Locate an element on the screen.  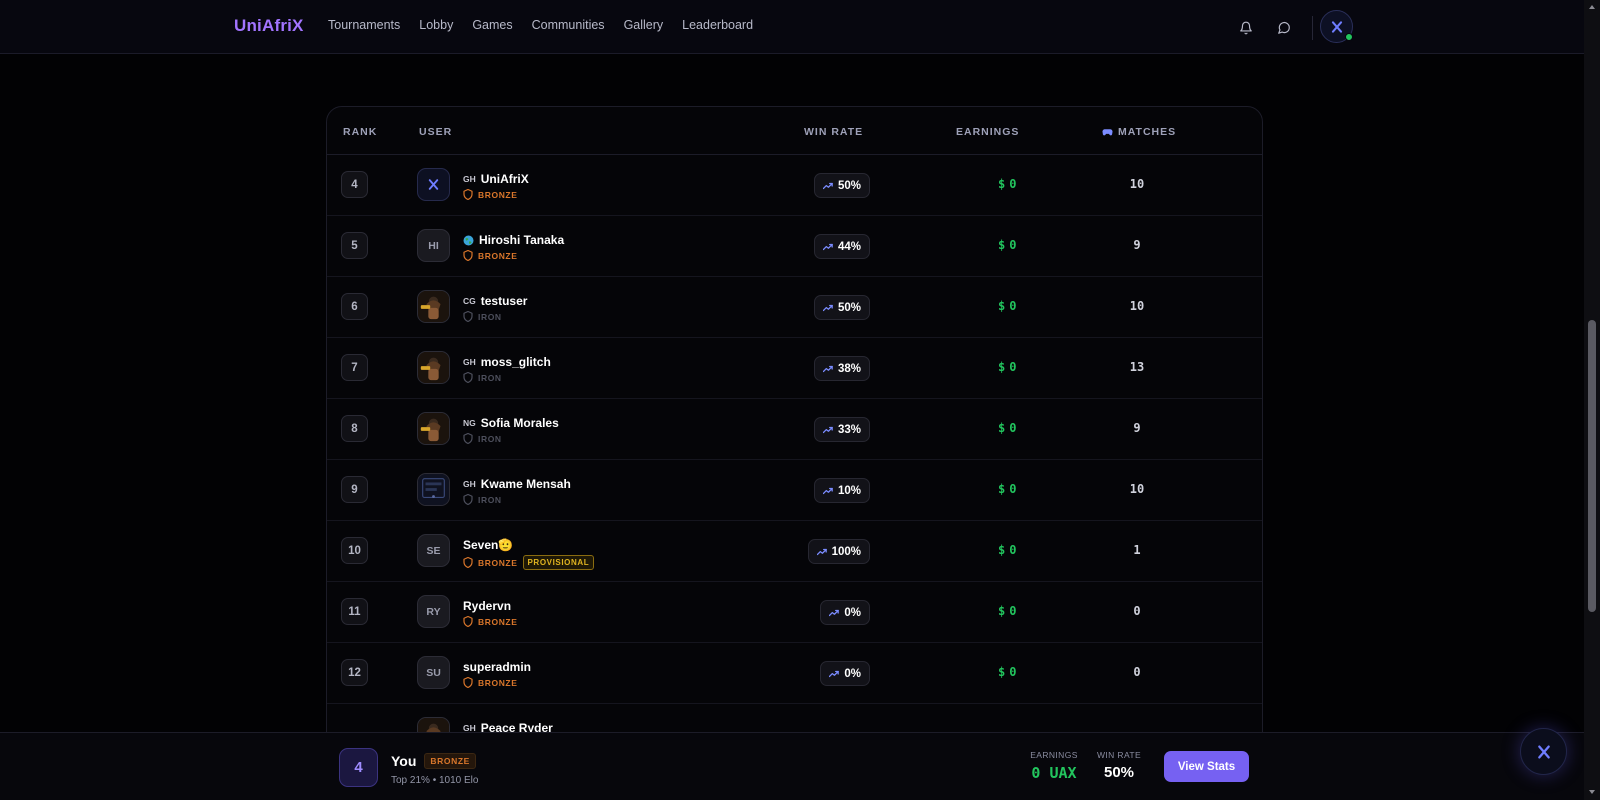
header-user: USER is located at coordinates (435, 132).